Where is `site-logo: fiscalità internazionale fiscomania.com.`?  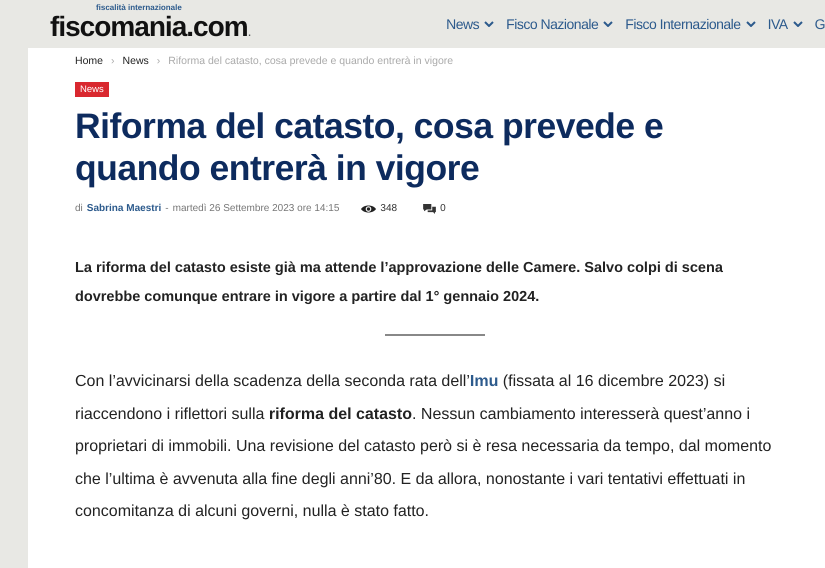 site-logo: fiscalità internazionale fiscomania.com. is located at coordinates (151, 24).